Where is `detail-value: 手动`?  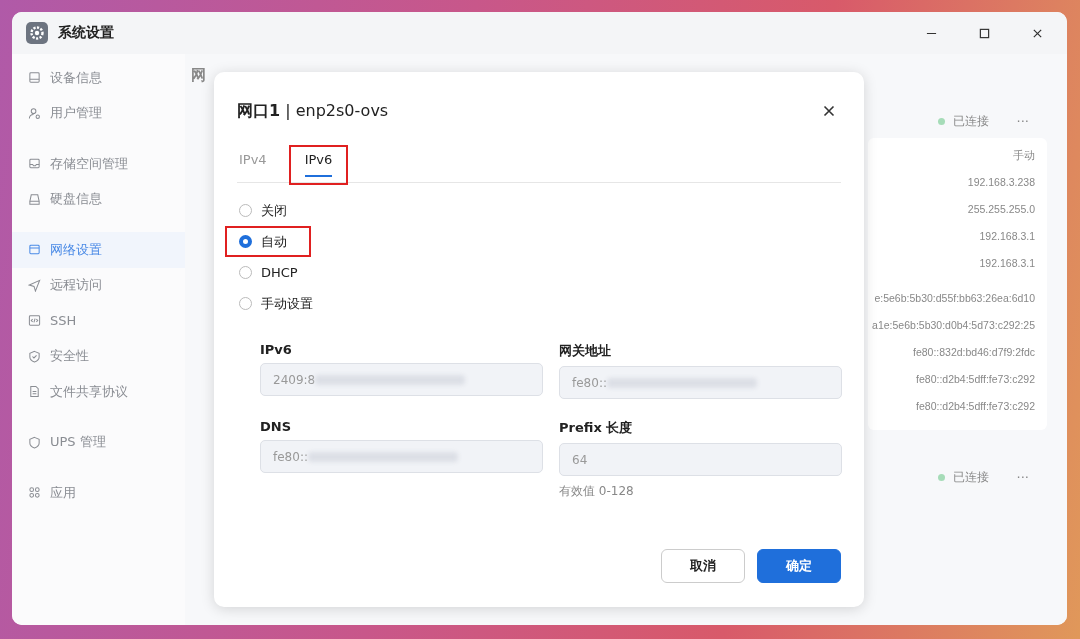
detail-value: 手动 is located at coordinates (1023, 155).